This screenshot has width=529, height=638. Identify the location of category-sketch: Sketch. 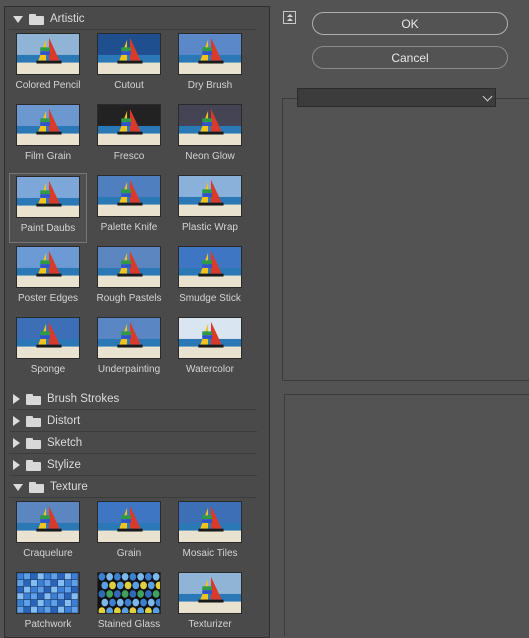
(133, 443).